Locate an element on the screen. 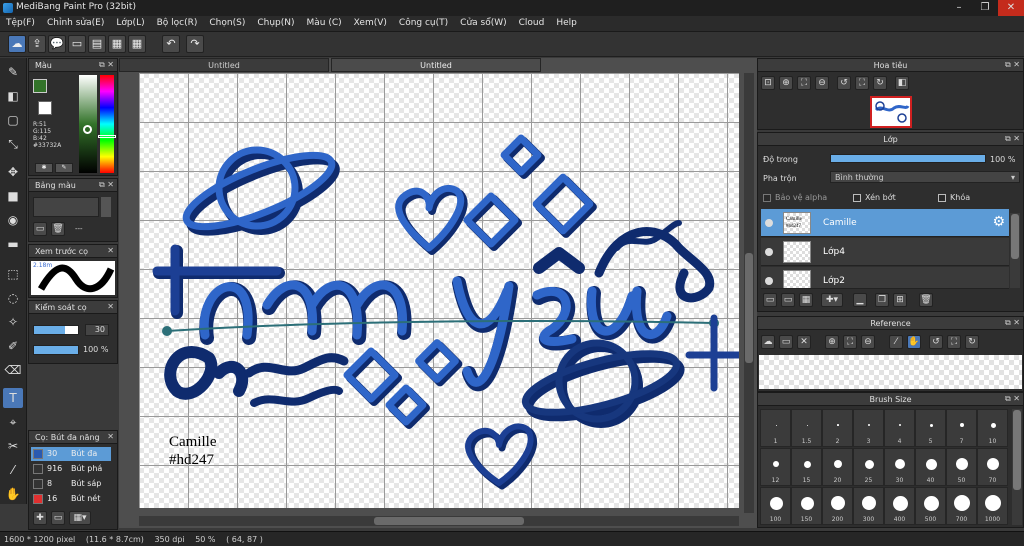 Image resolution: width=1024 pixels, height=546 pixels. brush-size-15: 15 is located at coordinates (806, 467).